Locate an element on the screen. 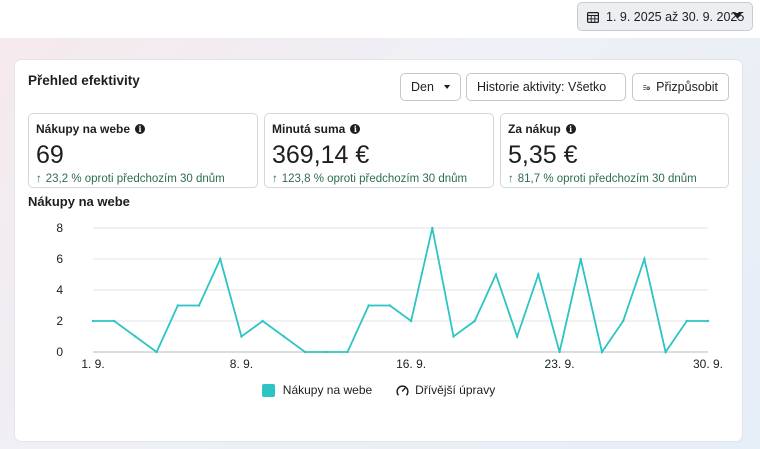 The height and width of the screenshot is (449, 760). metric-value: 69 is located at coordinates (50, 155).